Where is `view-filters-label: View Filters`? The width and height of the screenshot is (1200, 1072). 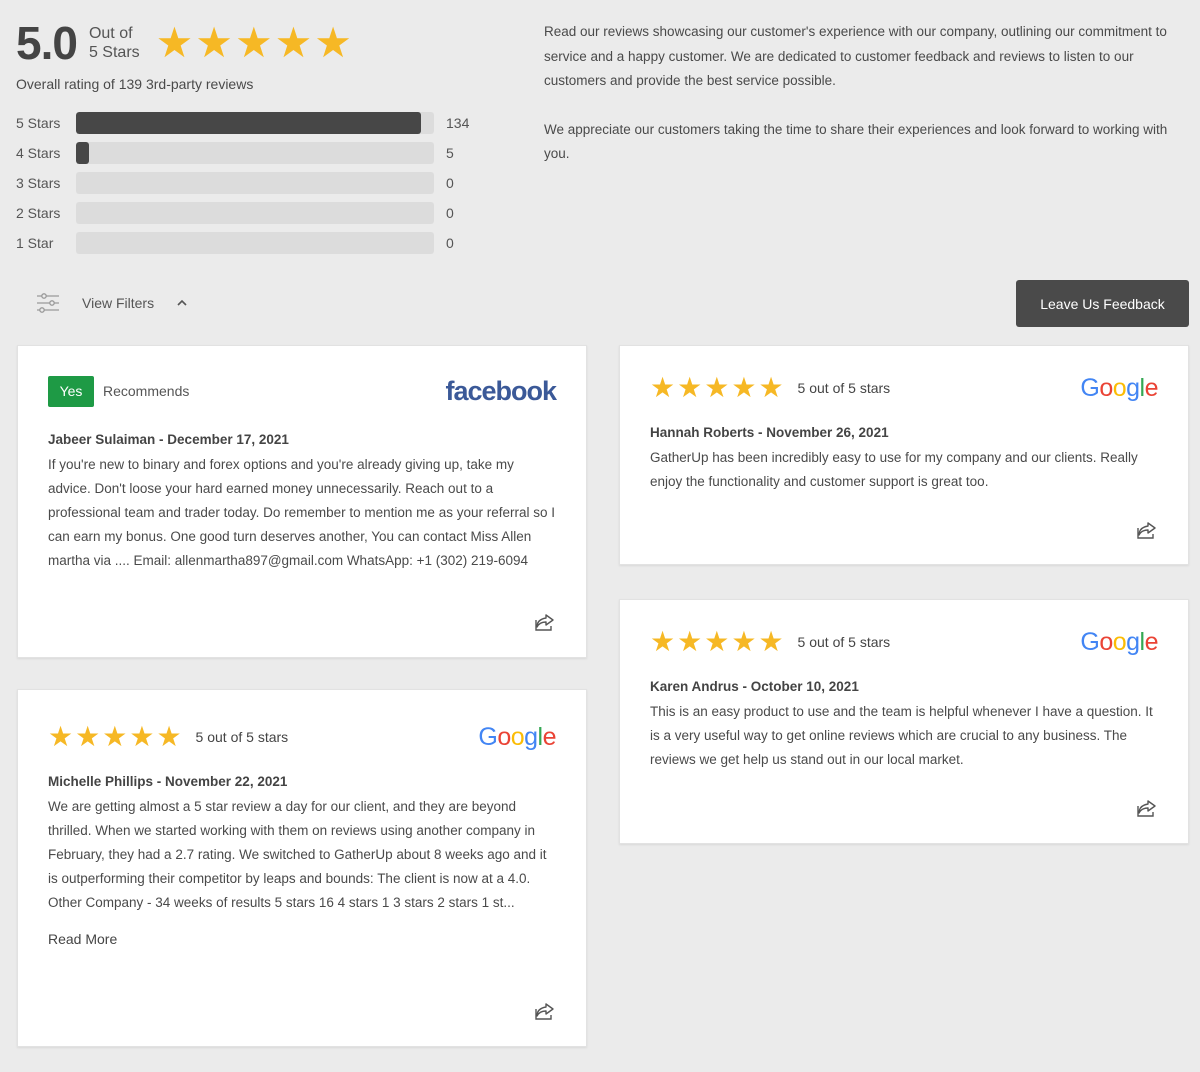 view-filters-label: View Filters is located at coordinates (118, 303).